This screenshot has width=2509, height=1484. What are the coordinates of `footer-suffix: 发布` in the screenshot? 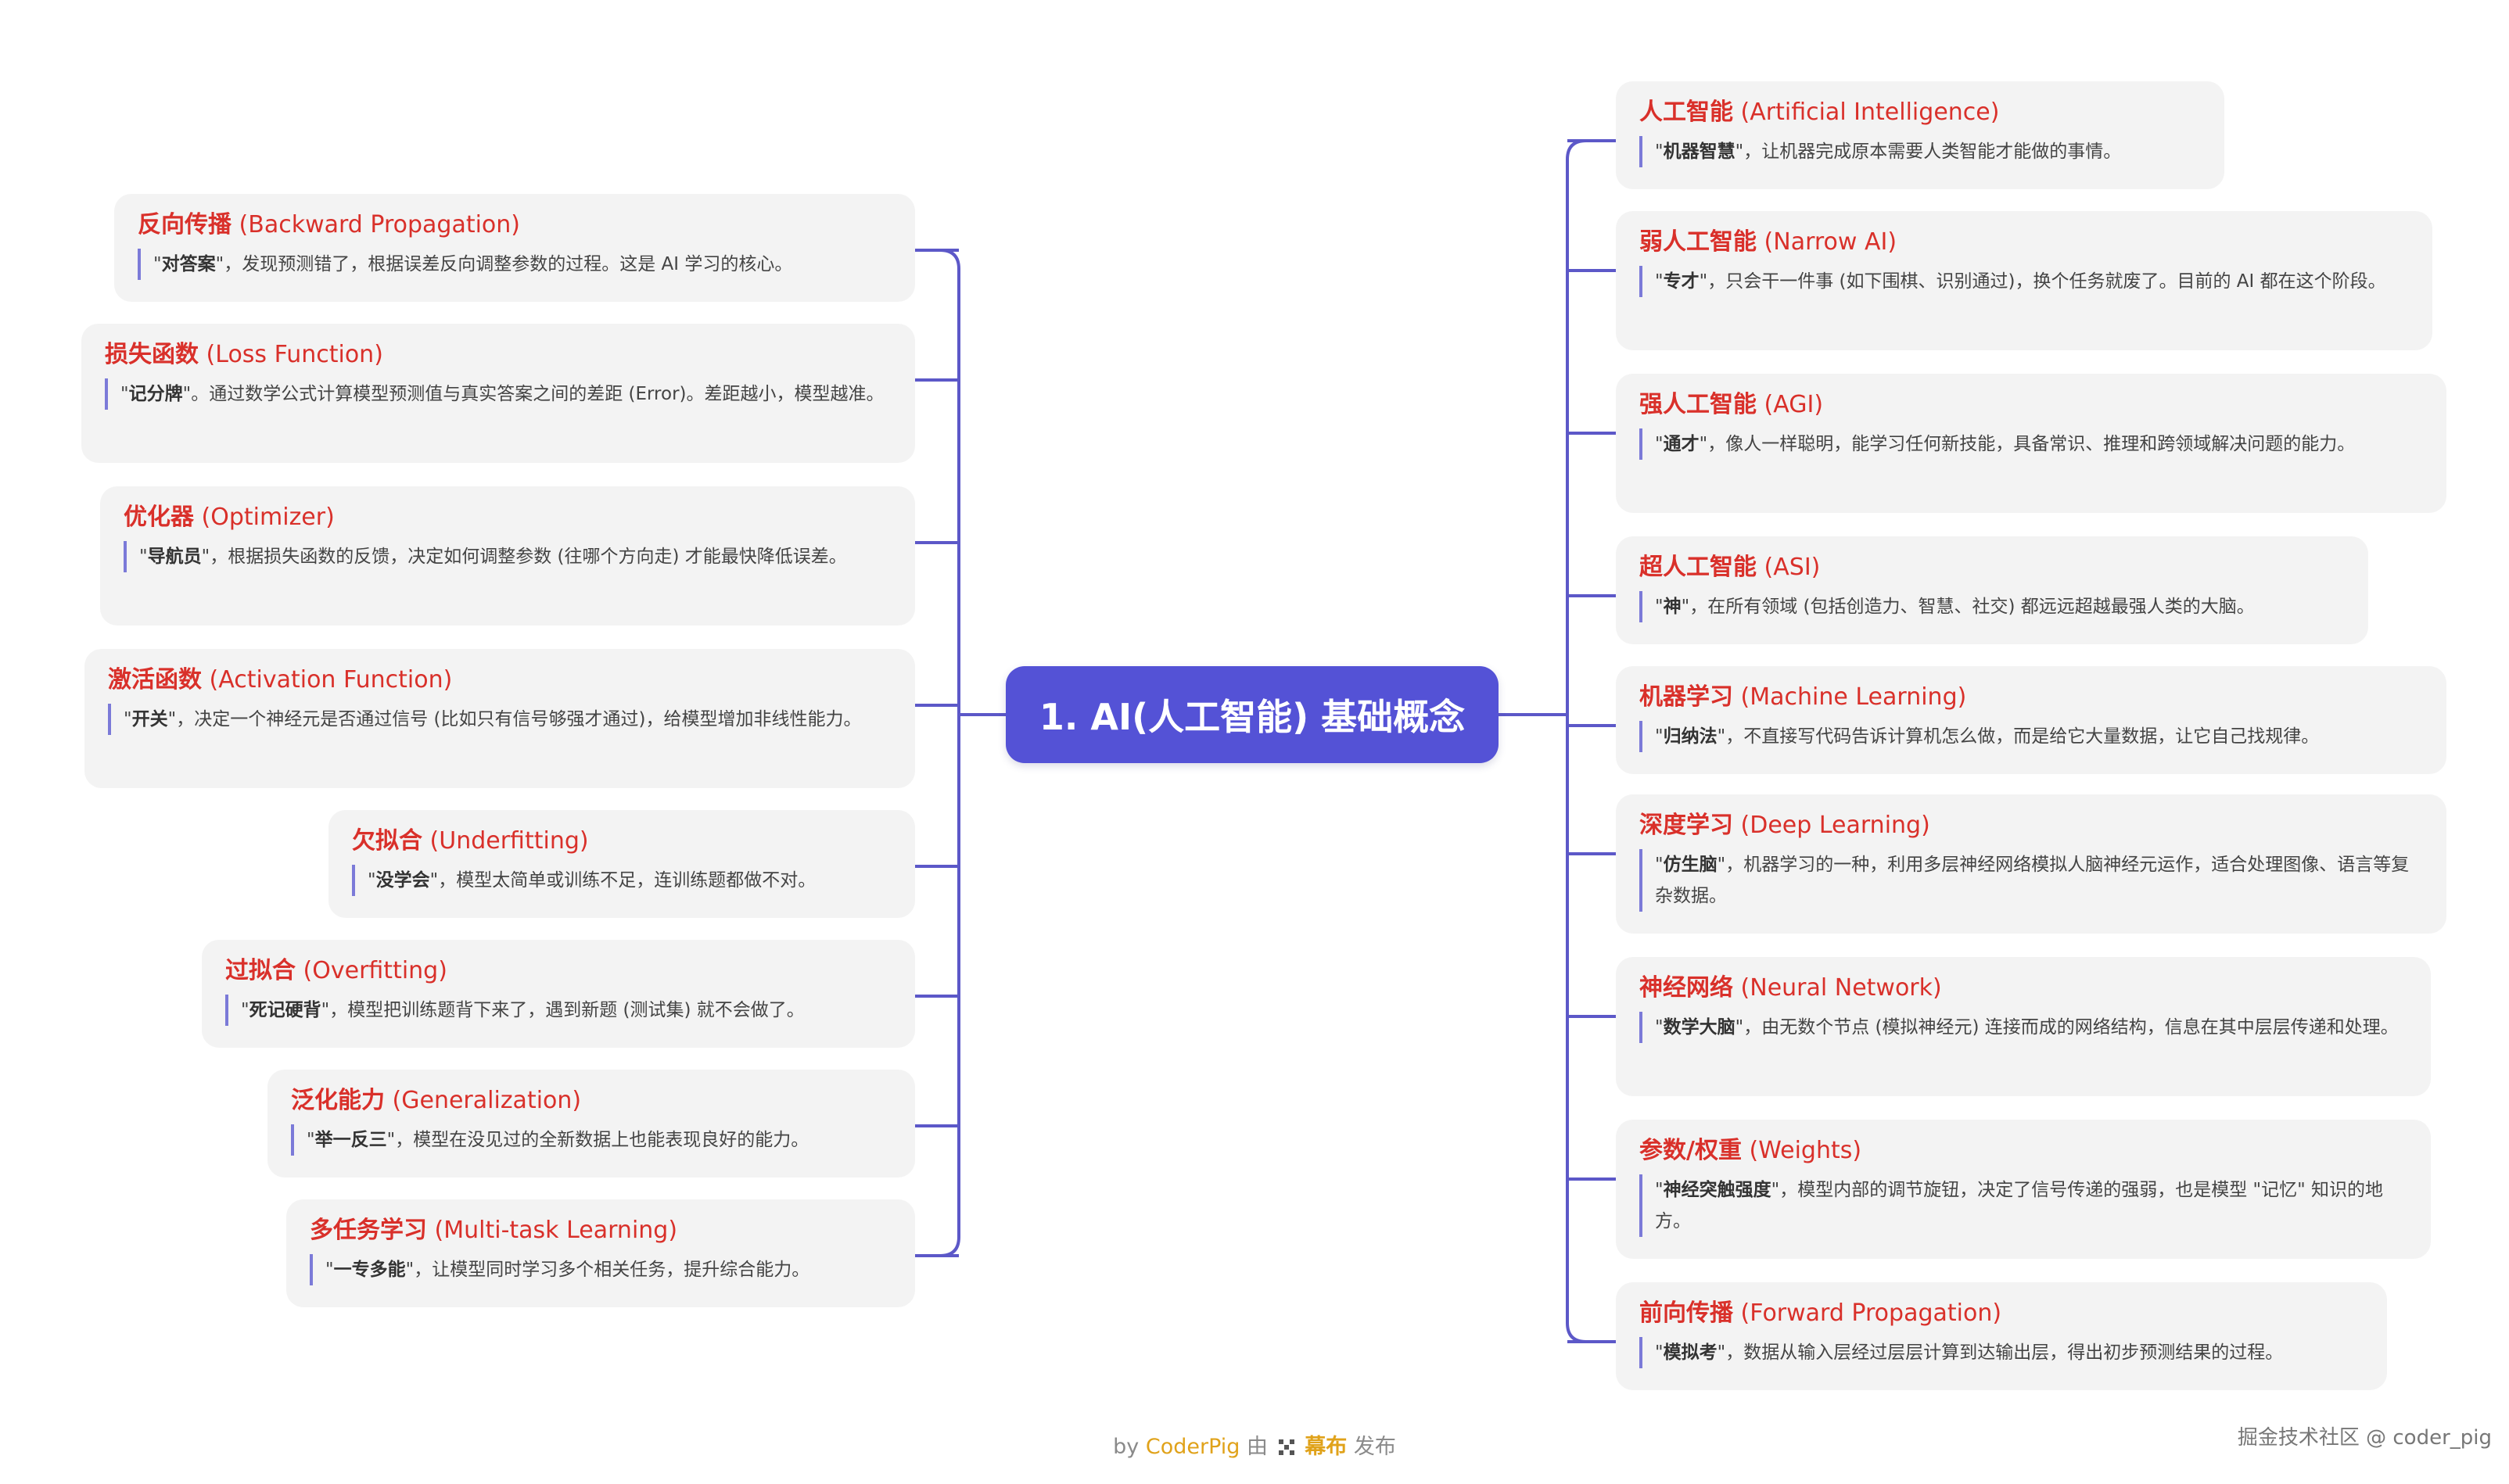 It's located at (1374, 1447).